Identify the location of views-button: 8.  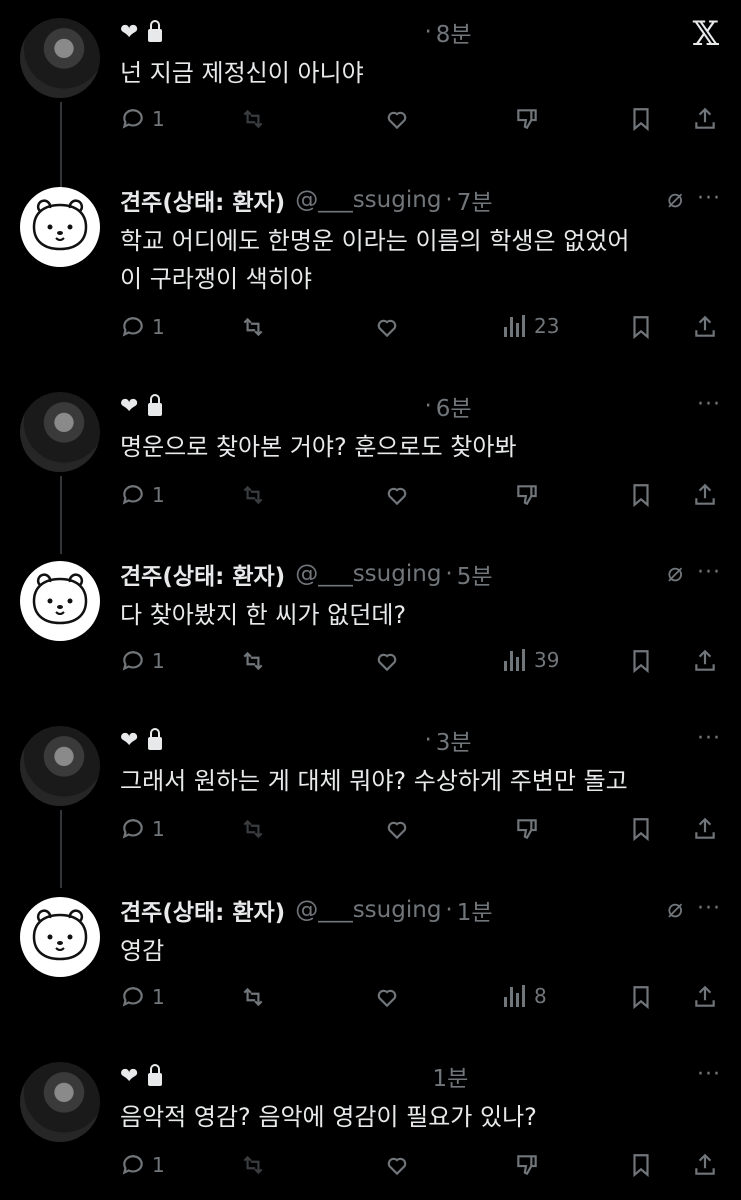
(525, 996).